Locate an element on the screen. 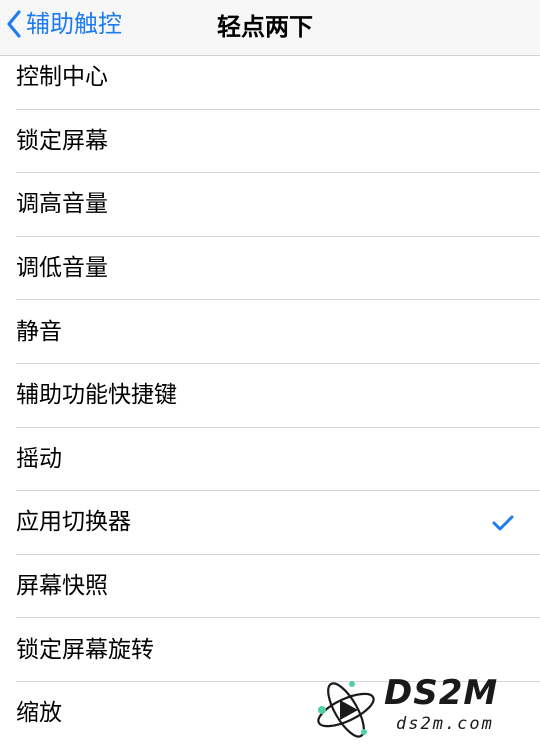  list-item-label: 摇动 is located at coordinates (39, 458).